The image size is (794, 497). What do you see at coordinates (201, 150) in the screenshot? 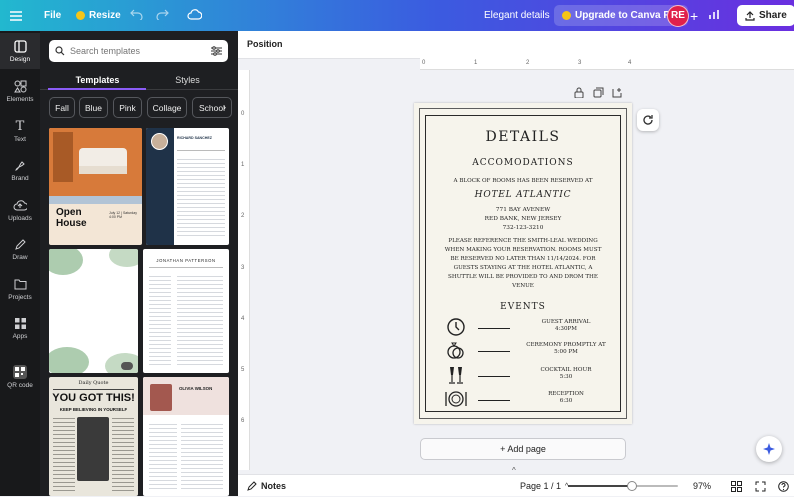
I see `resume-line` at bounding box center [201, 150].